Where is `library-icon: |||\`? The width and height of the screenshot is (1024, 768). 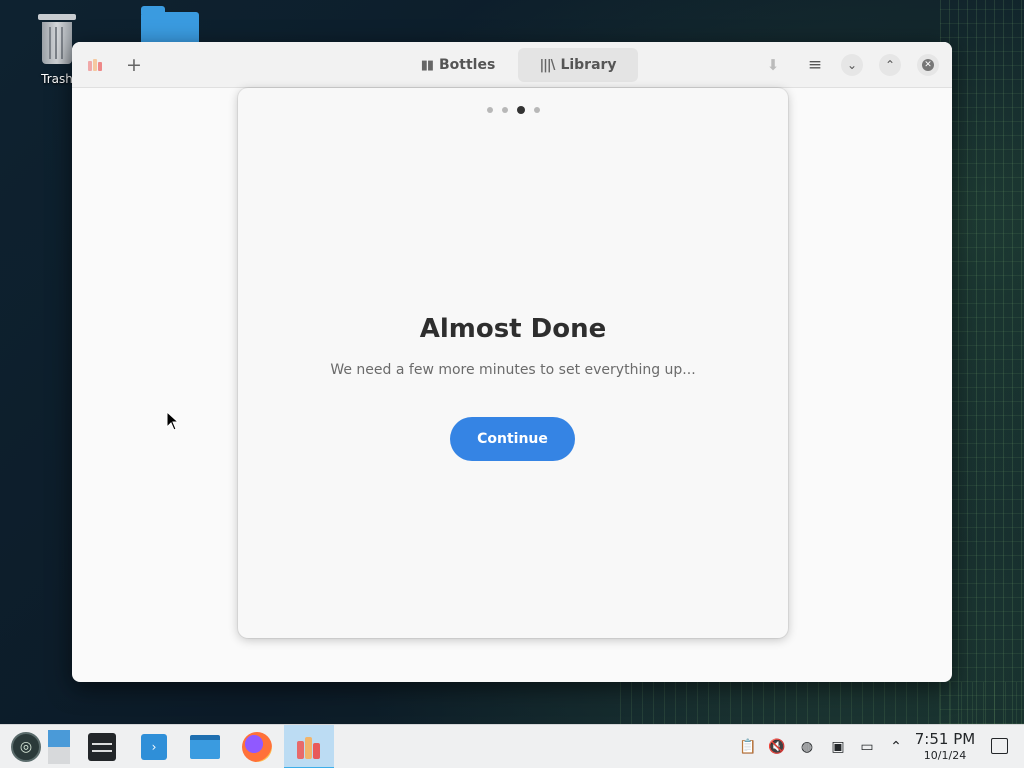 library-icon: |||\ is located at coordinates (547, 65).